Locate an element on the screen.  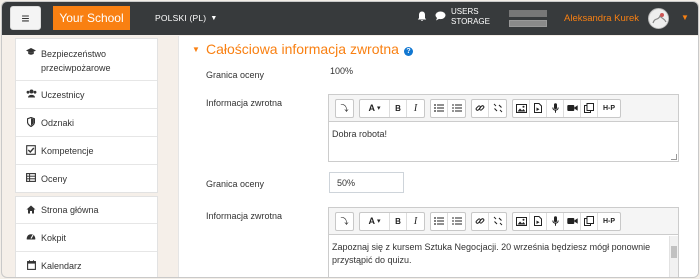
sidebar-item-participants: Uczestnicy is located at coordinates (86, 95).